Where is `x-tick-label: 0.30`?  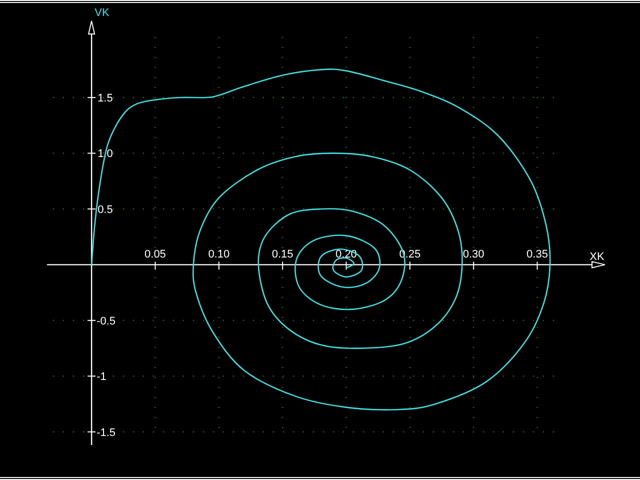 x-tick-label: 0.30 is located at coordinates (473, 254).